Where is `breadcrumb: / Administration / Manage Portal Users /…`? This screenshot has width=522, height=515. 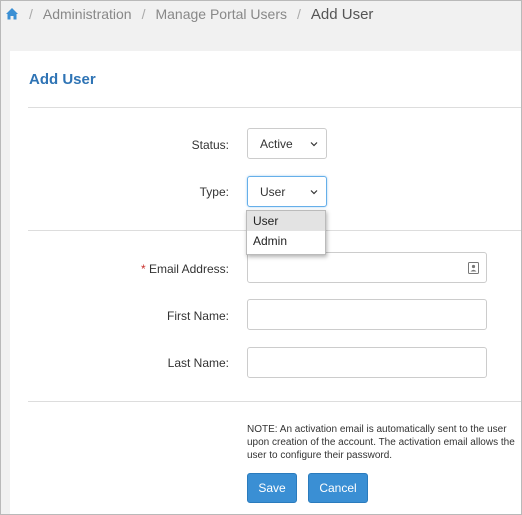
breadcrumb: / Administration / Manage Portal Users /… is located at coordinates (261, 14).